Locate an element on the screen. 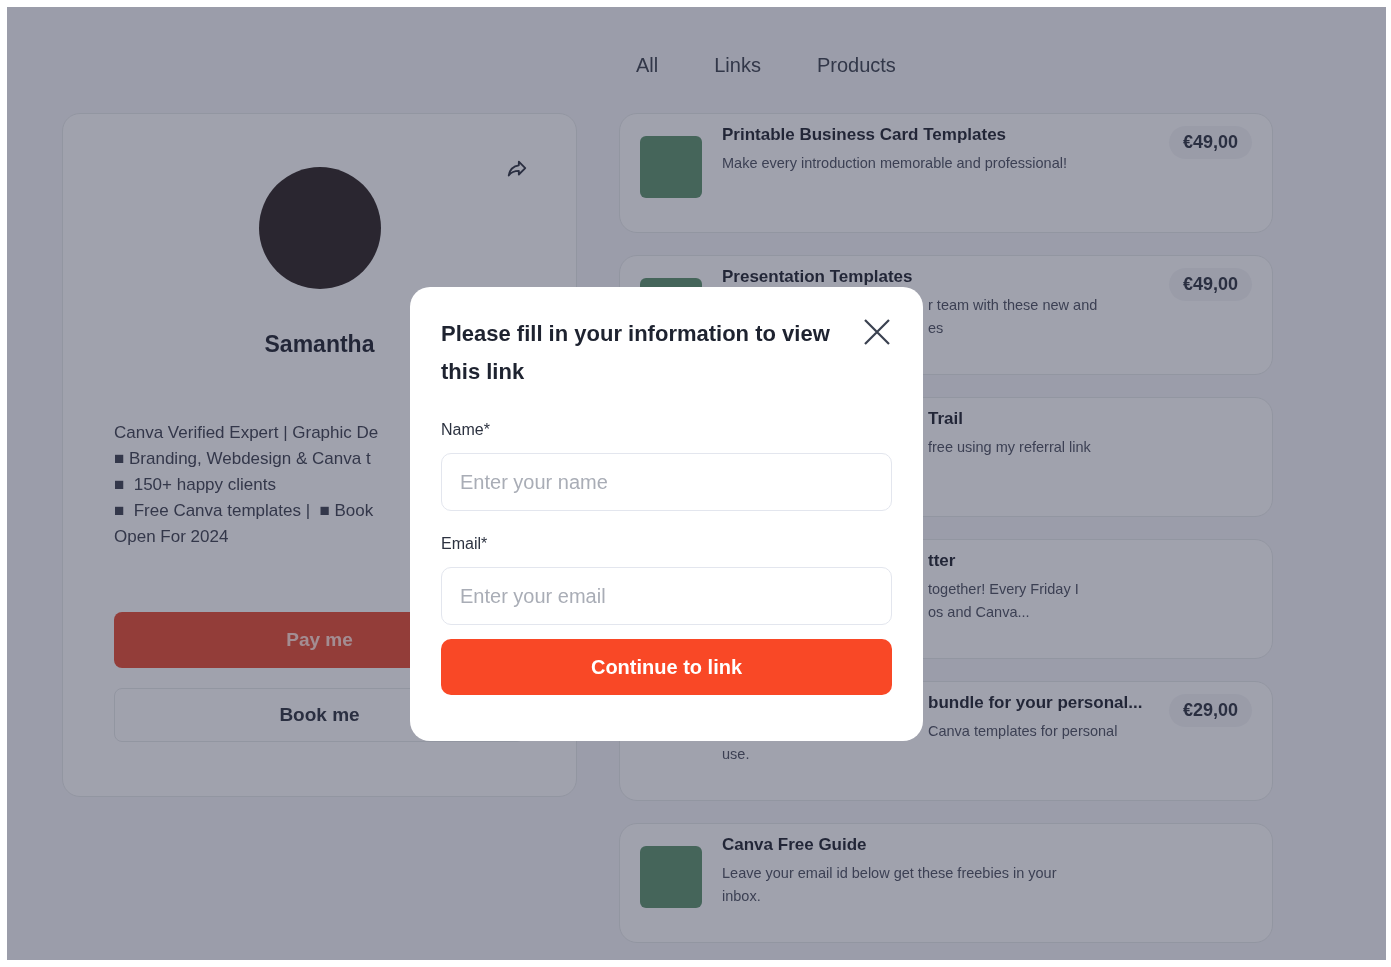 The width and height of the screenshot is (1391, 967). input-field: Enter your name is located at coordinates (666, 482).